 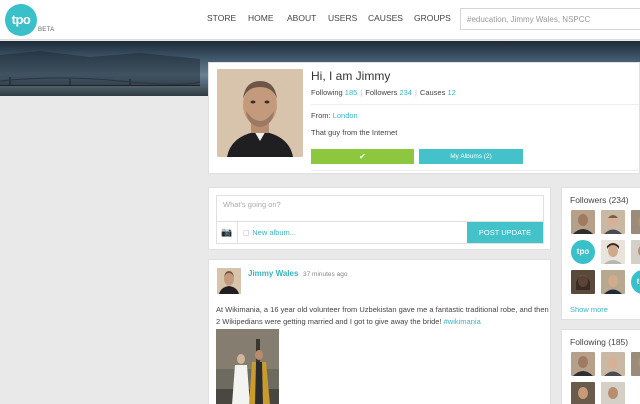 I want to click on post-author-name: Jimmy Wales, so click(x=273, y=273).